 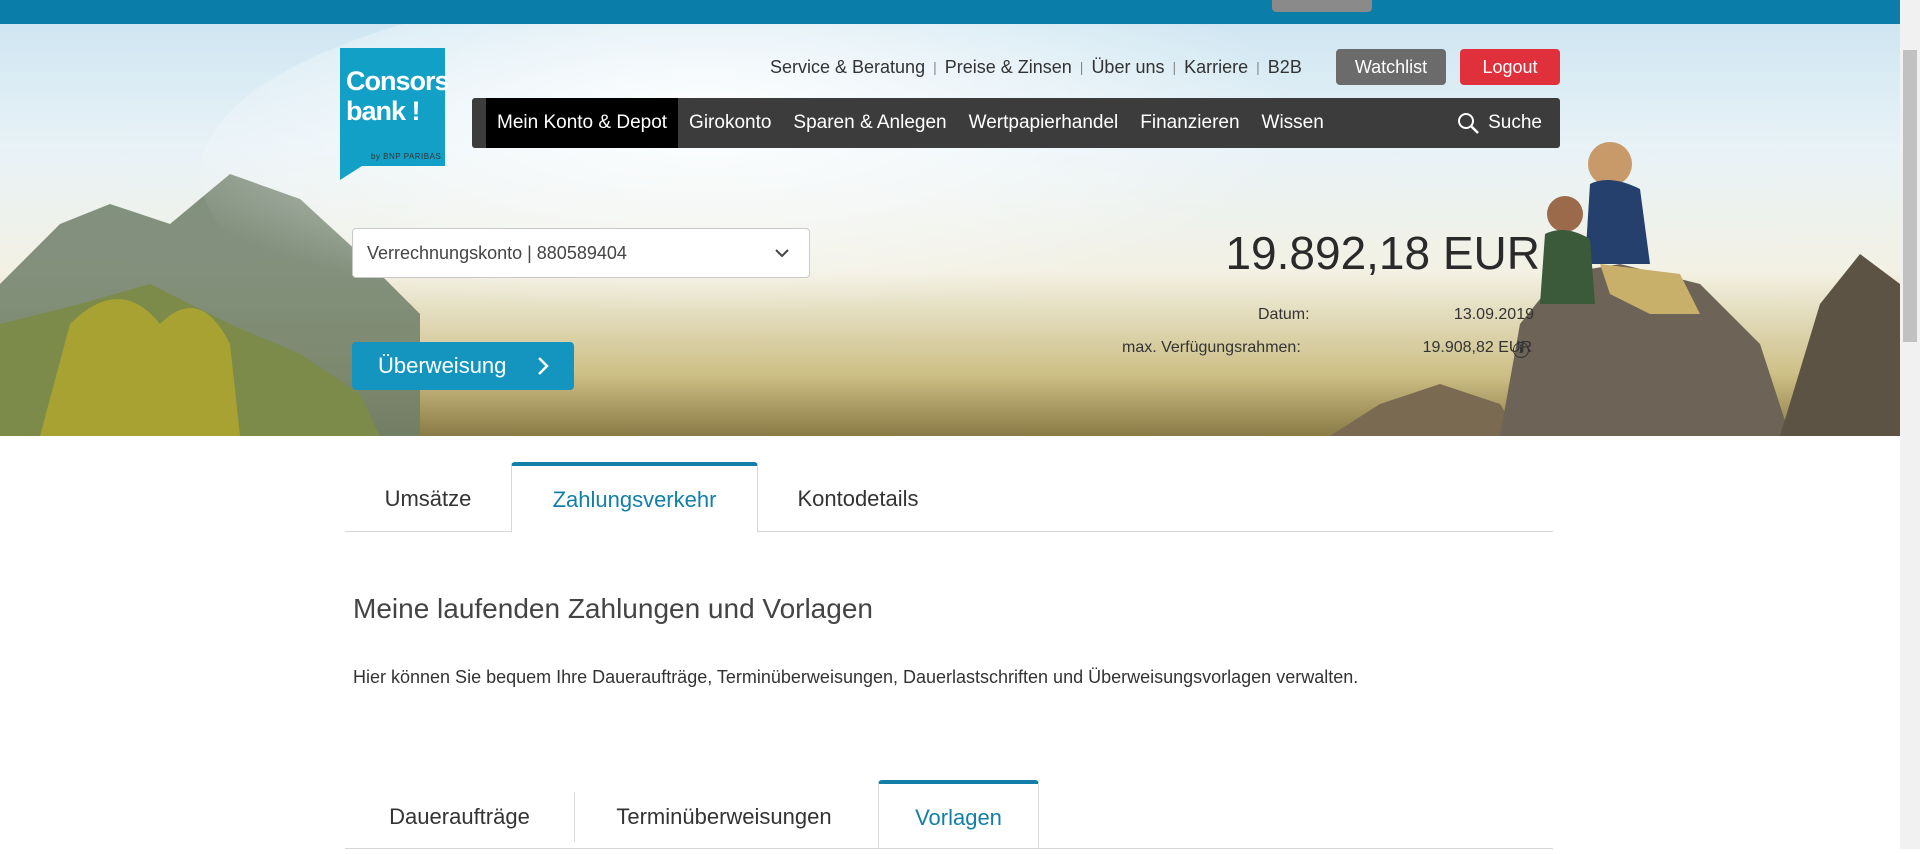 I want to click on tab-umsaetze: Umsätze, so click(x=428, y=497).